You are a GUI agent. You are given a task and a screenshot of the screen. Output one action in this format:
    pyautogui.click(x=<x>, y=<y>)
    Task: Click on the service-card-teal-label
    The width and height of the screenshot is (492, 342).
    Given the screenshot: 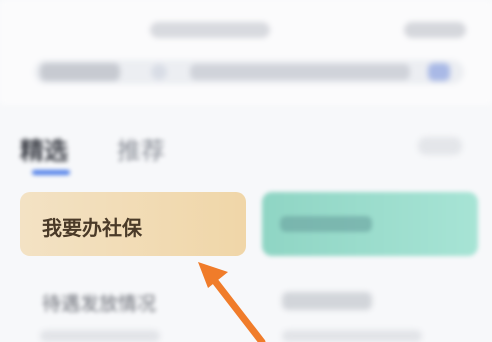 What is the action you would take?
    pyautogui.click(x=326, y=224)
    